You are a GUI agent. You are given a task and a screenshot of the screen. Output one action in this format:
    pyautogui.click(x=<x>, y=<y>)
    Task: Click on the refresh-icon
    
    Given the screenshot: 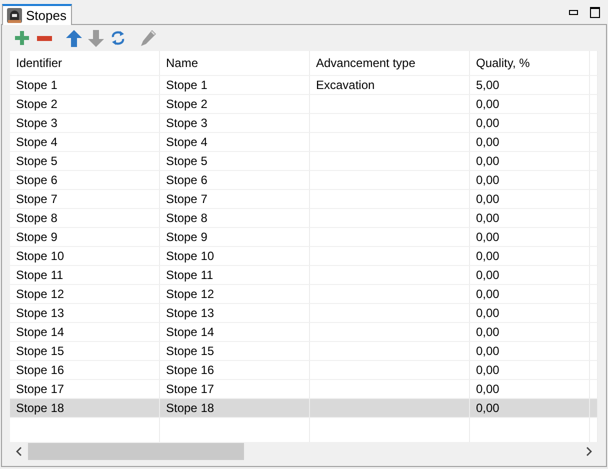 What is the action you would take?
    pyautogui.click(x=118, y=38)
    